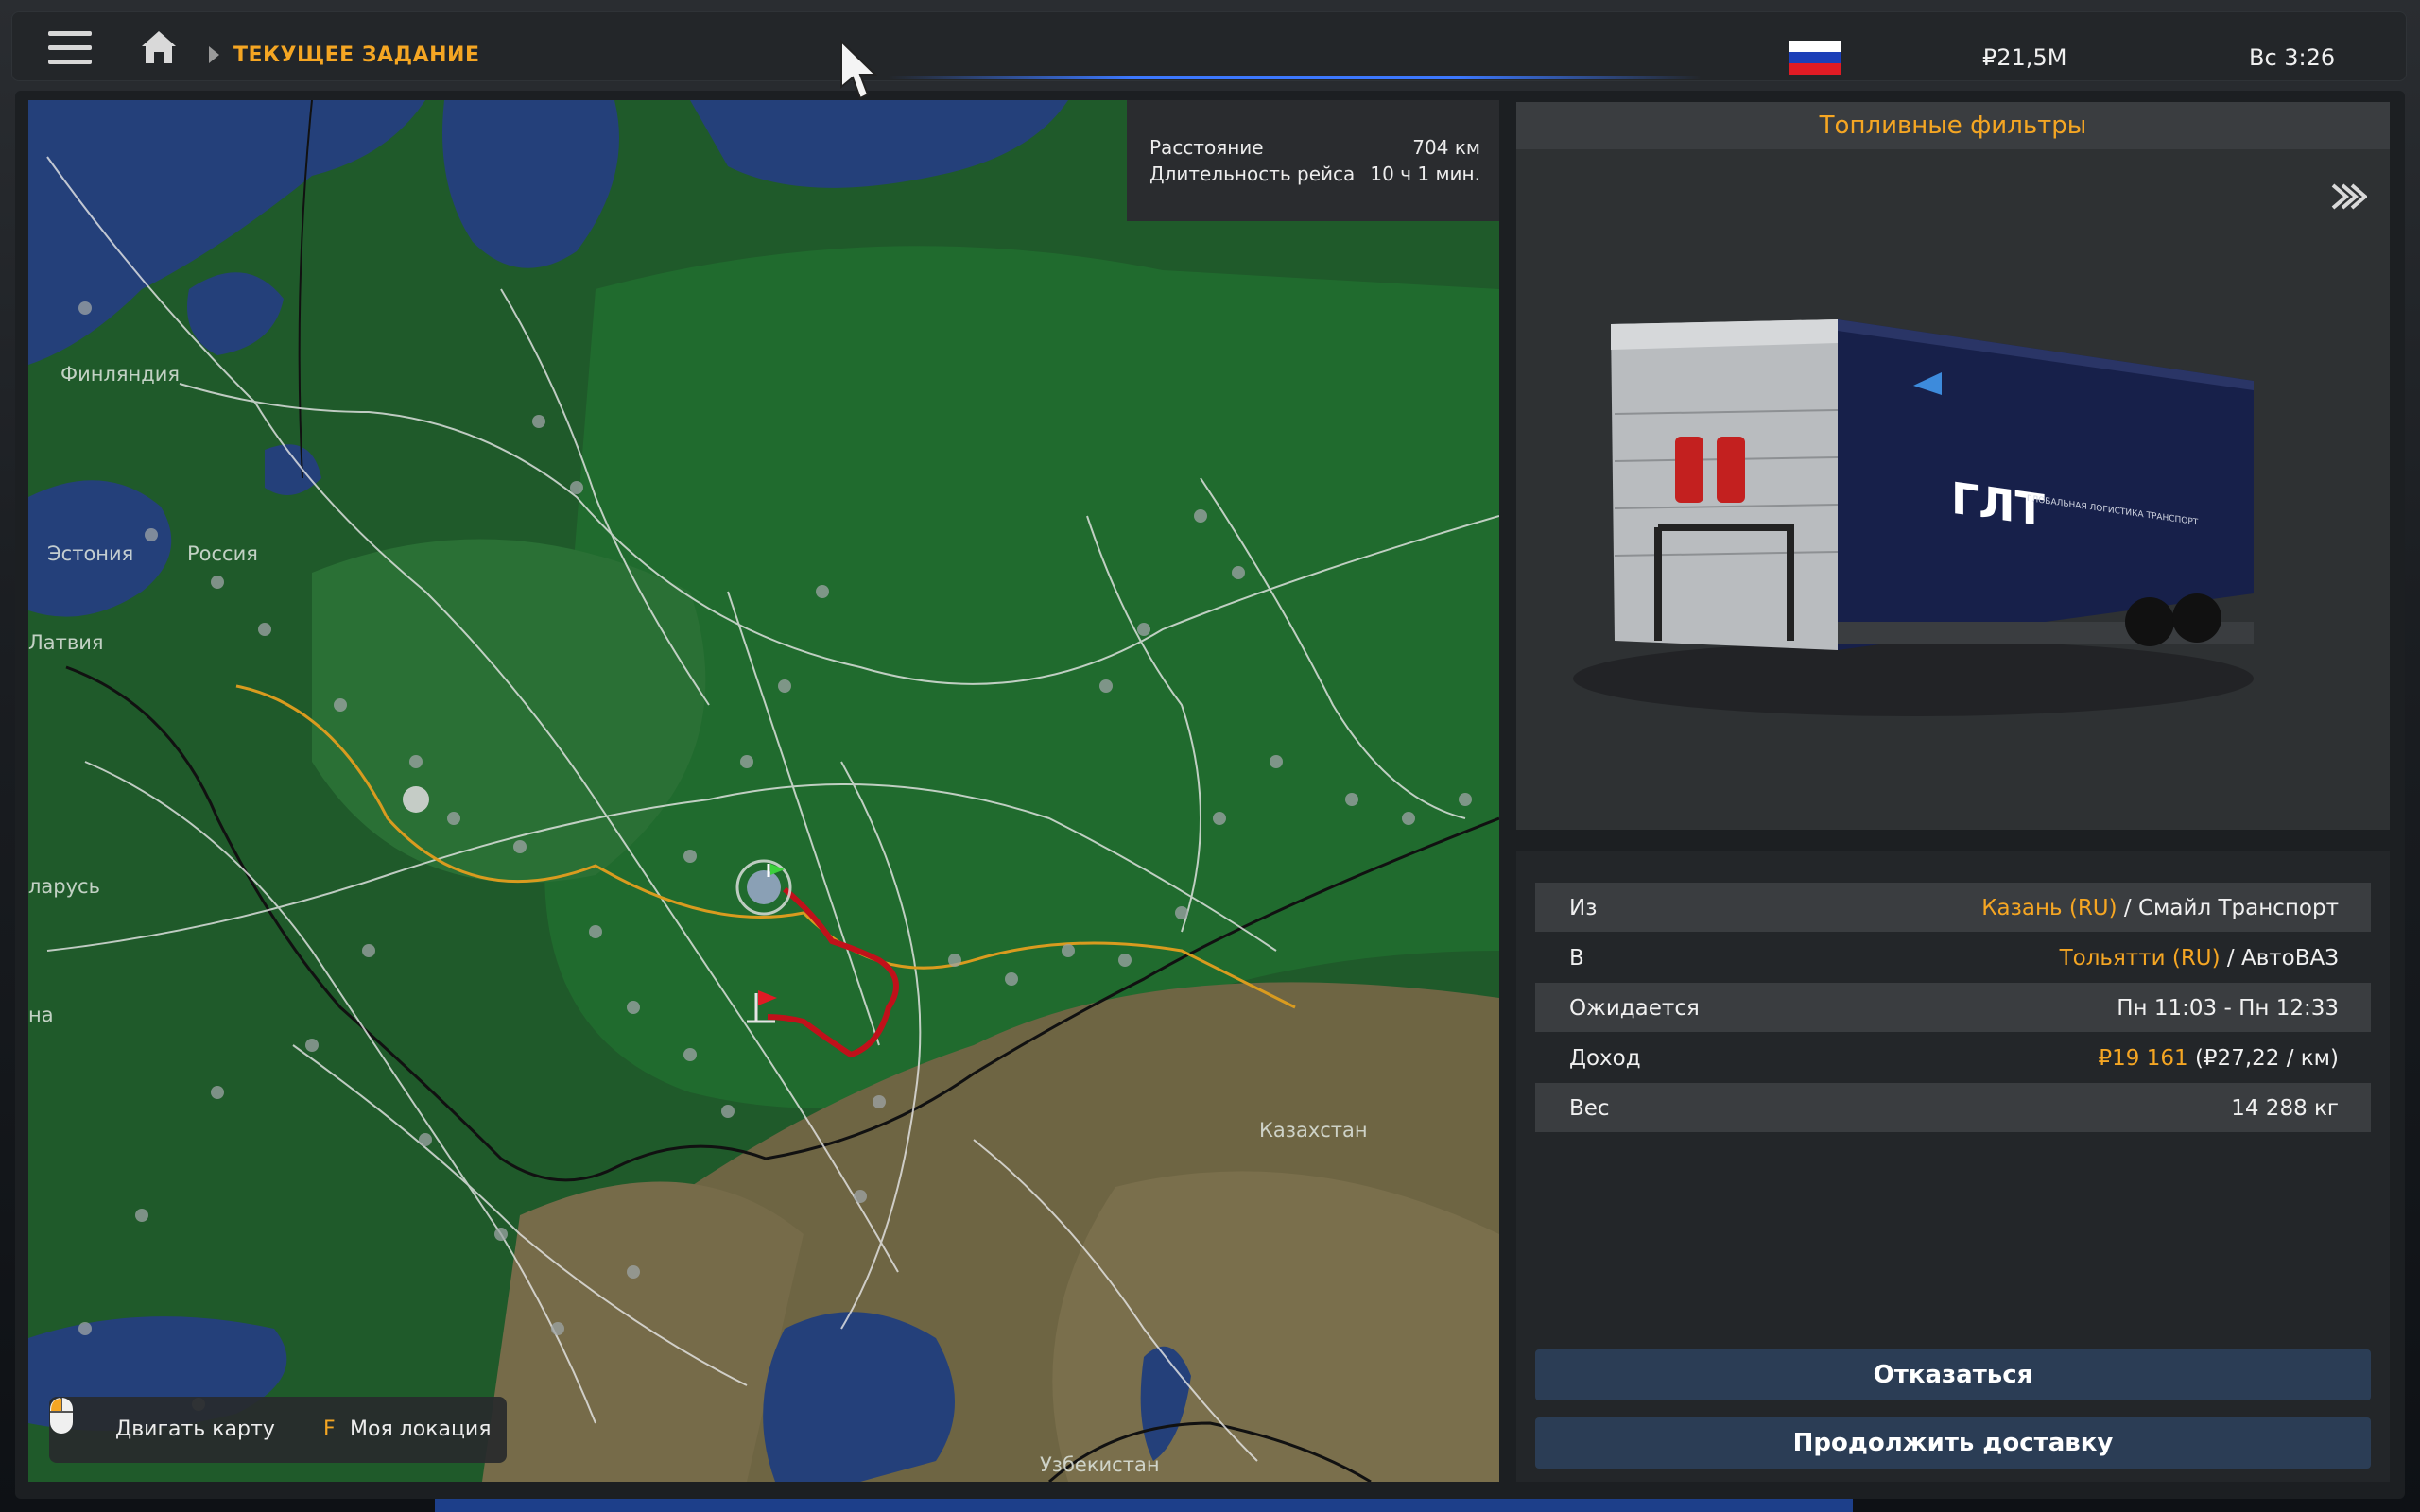 The image size is (2420, 1512). What do you see at coordinates (2228, 1008) in the screenshot?
I see `expected-value: Пн 11:03 - Пн 12:33` at bounding box center [2228, 1008].